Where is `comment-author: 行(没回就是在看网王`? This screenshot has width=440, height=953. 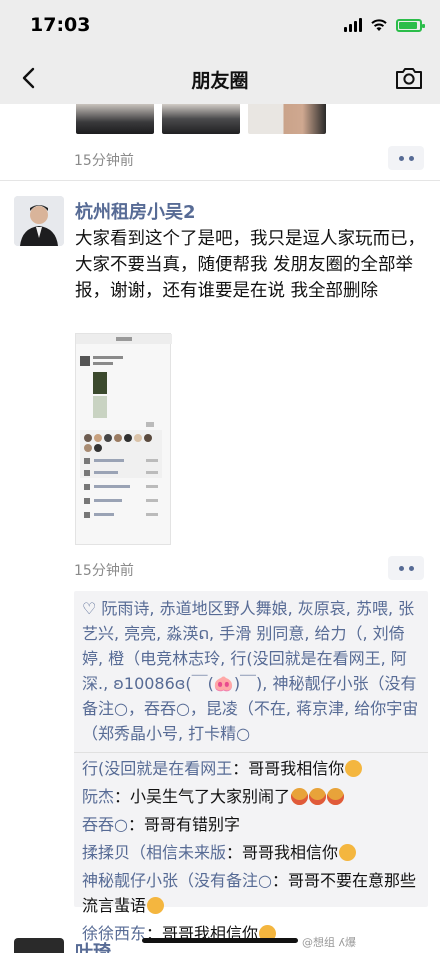
comment-author: 行(没回就是在看网王 is located at coordinates (157, 768).